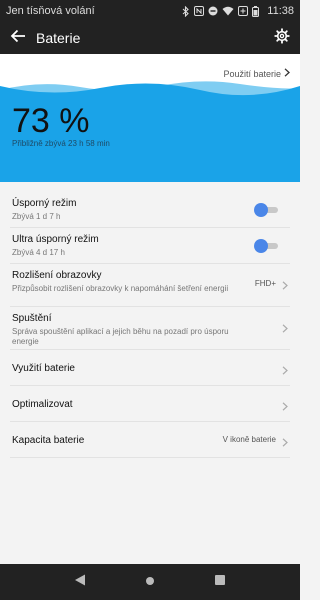  I want to click on ultra-power-saving-title: Ultra úsporný režim, so click(55, 239).